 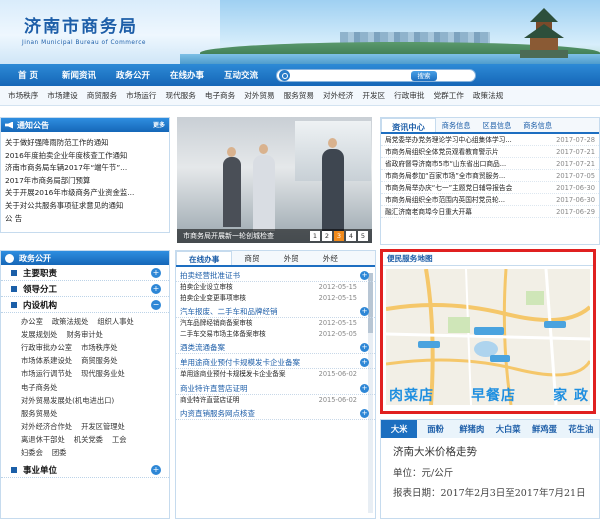 What do you see at coordinates (275, 388) in the screenshot?
I see `service-section: 商业特许直营店证明 +` at bounding box center [275, 388].